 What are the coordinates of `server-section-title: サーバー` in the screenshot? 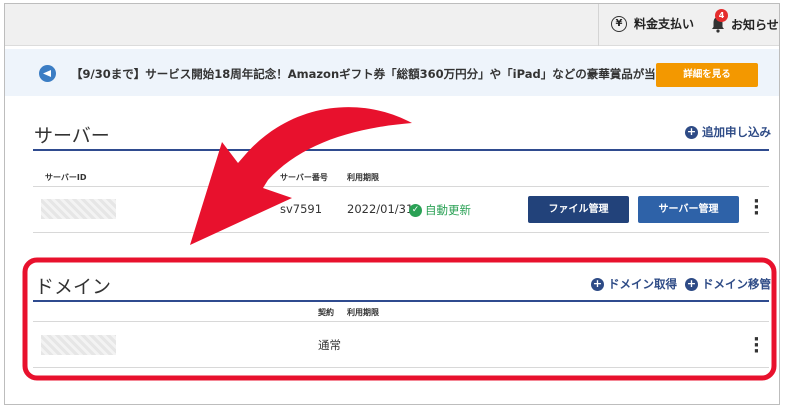 It's located at (72, 136).